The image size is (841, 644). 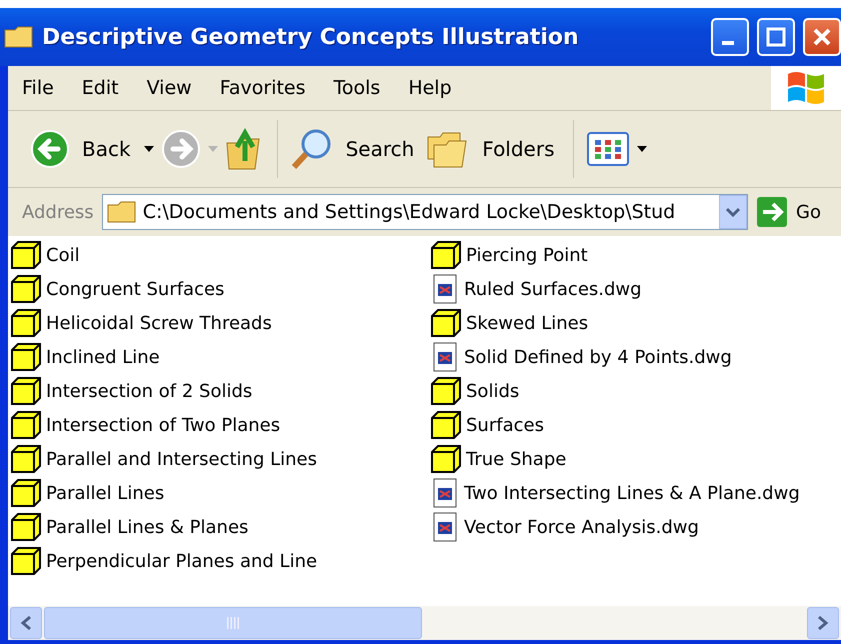 What do you see at coordinates (424, 623) in the screenshot?
I see `horizontal-scrollbar` at bounding box center [424, 623].